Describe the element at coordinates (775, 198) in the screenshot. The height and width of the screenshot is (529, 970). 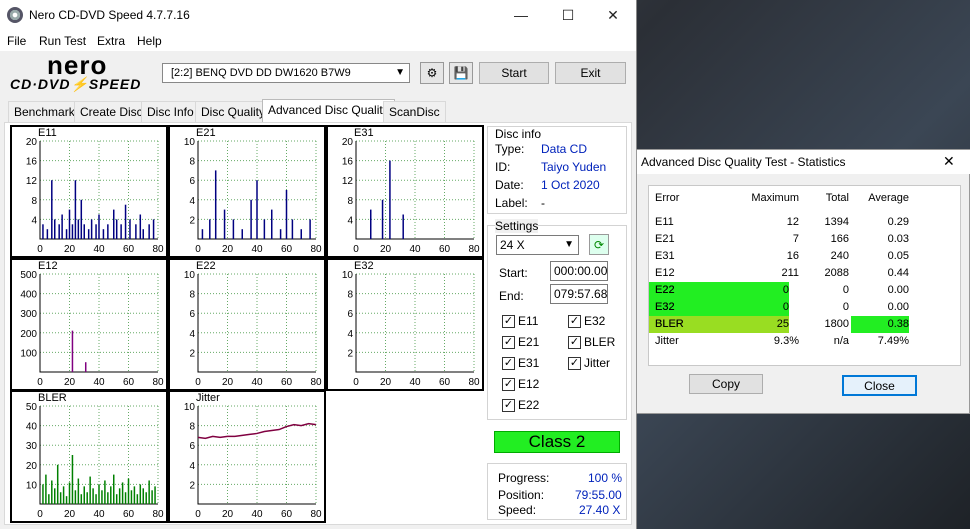
I see `stats-header: Maximum` at that location.